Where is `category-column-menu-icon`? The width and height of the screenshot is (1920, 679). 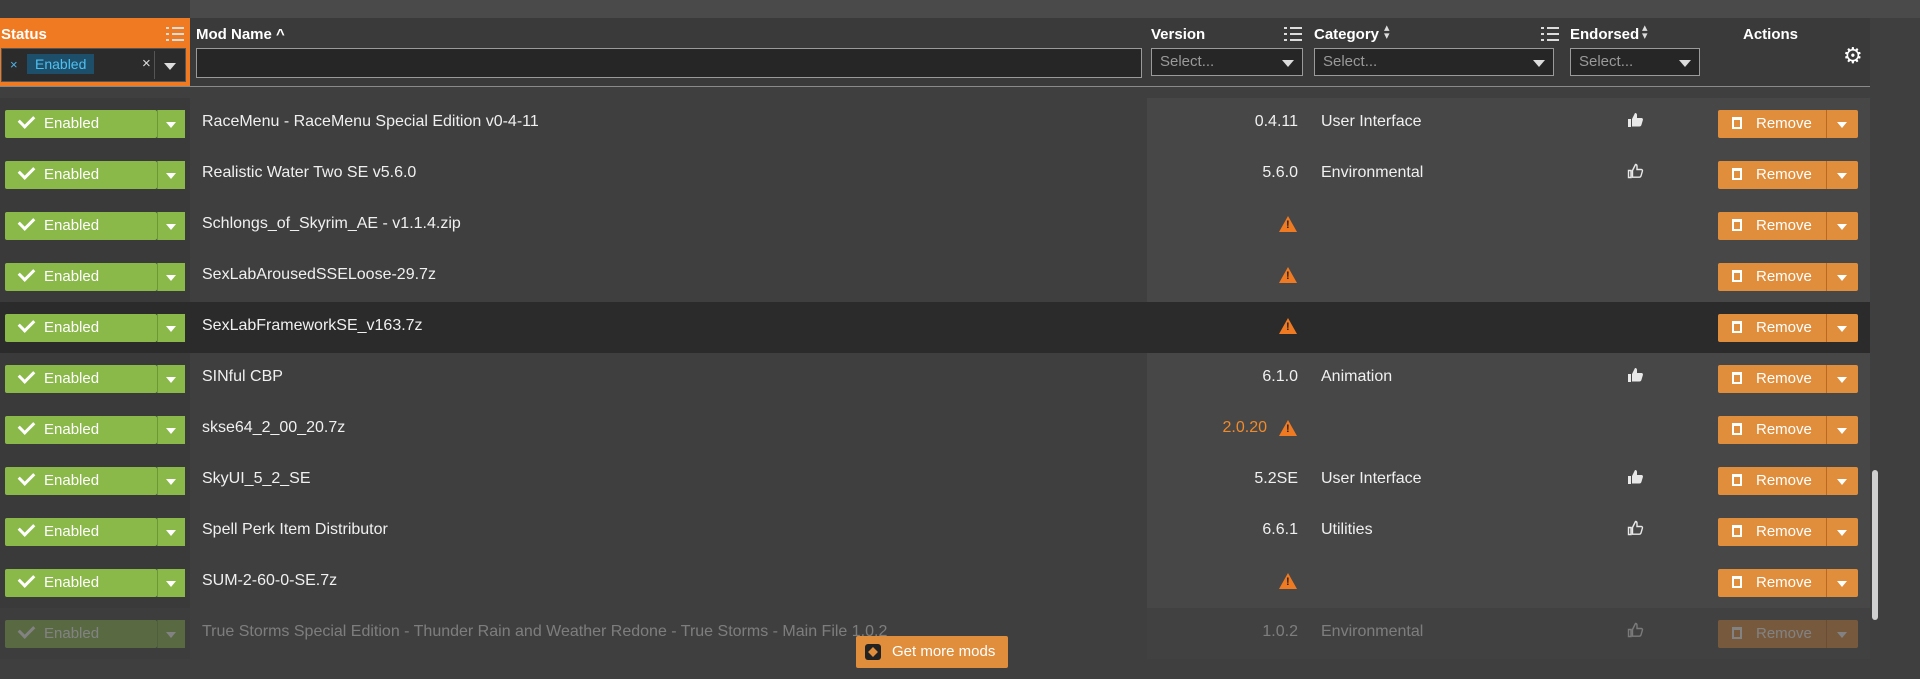
category-column-menu-icon is located at coordinates (1550, 34).